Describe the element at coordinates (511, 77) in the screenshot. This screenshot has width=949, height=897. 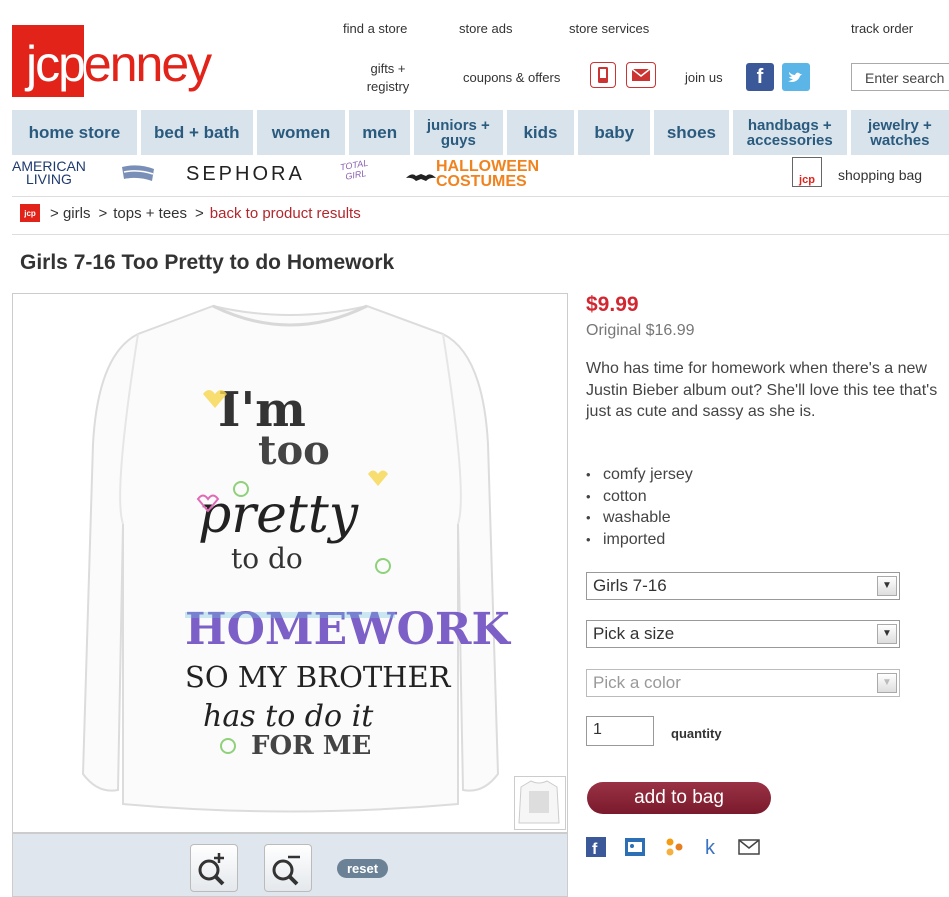
I see `coupons-offers-link: coupons & offers` at that location.